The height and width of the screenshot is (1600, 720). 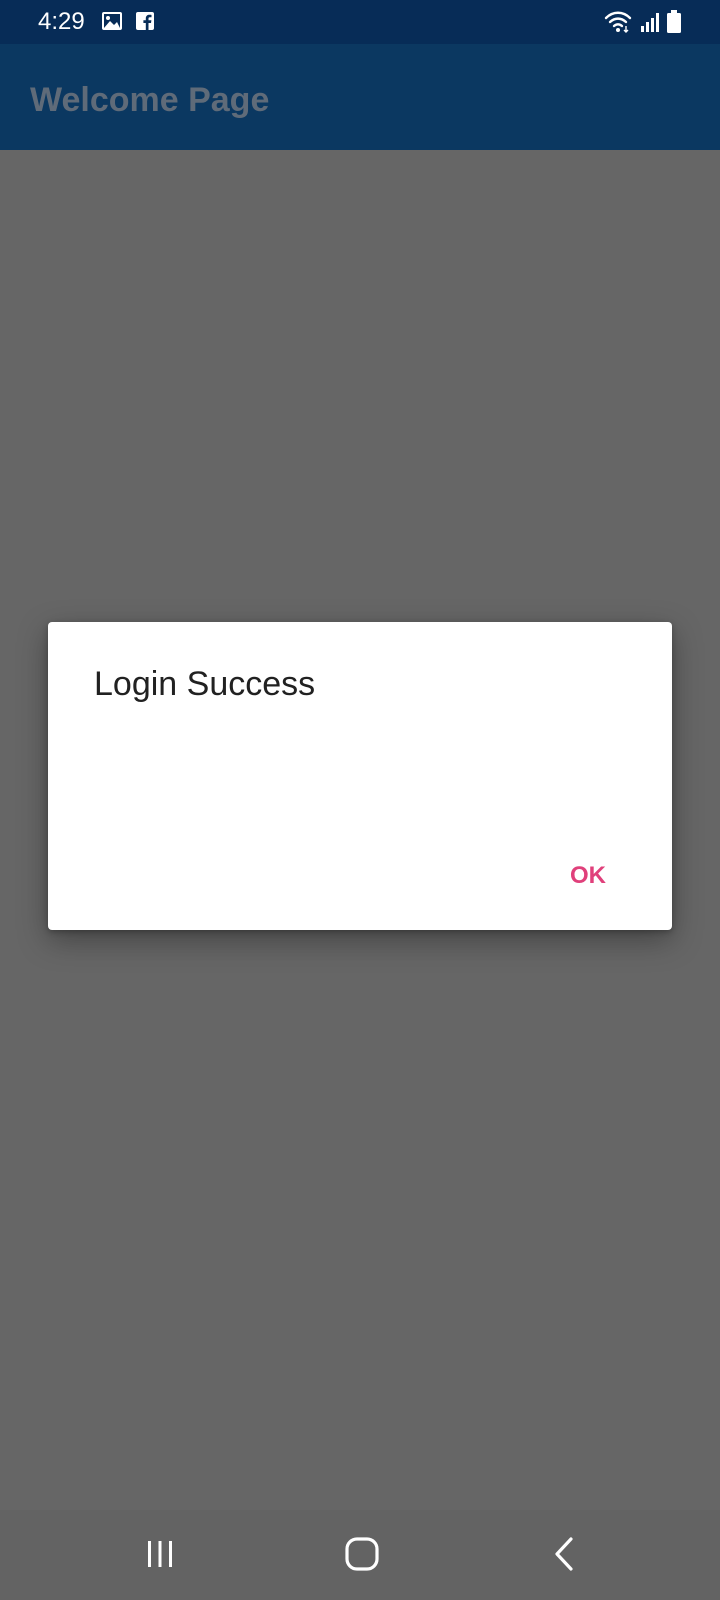 I want to click on home-button, so click(x=362, y=1556).